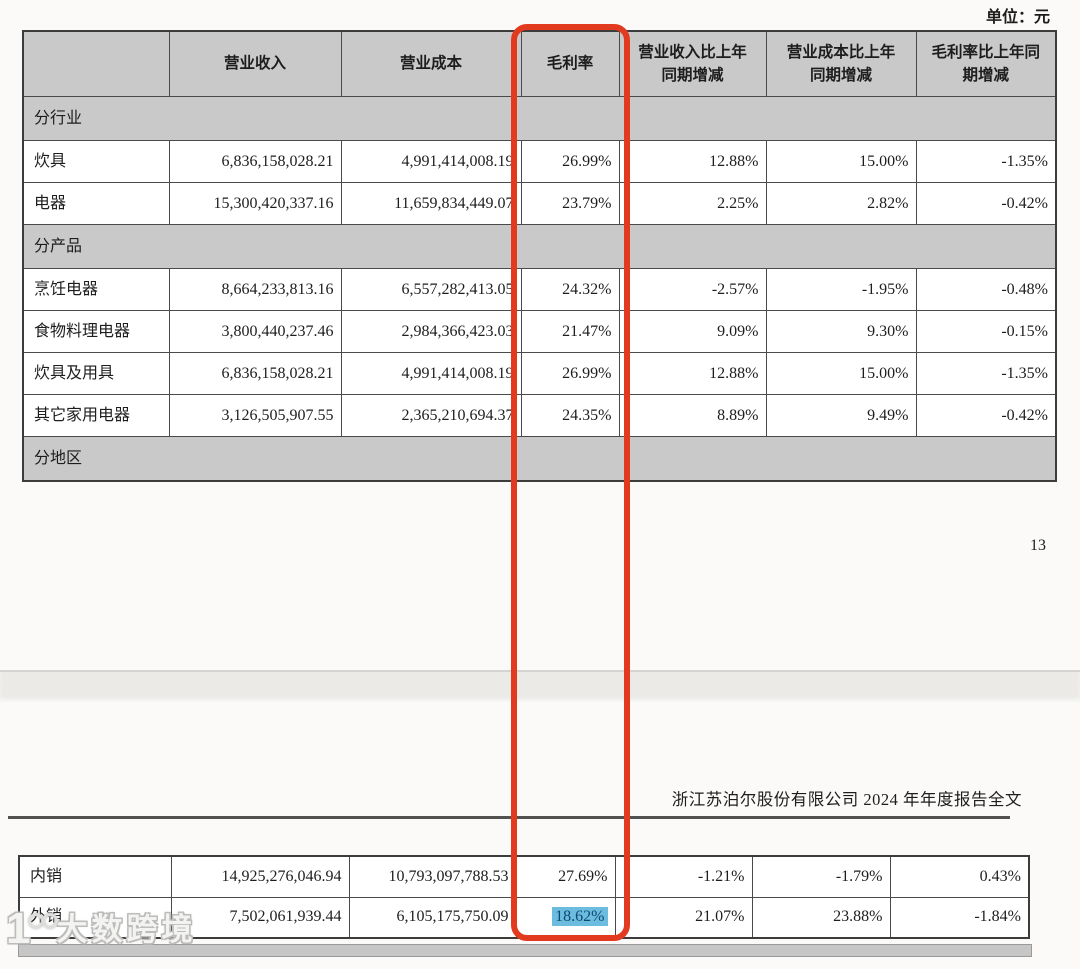 The height and width of the screenshot is (969, 1080). Describe the element at coordinates (692, 415) in the screenshot. I see `cell-revenue-change: 8.89%` at that location.